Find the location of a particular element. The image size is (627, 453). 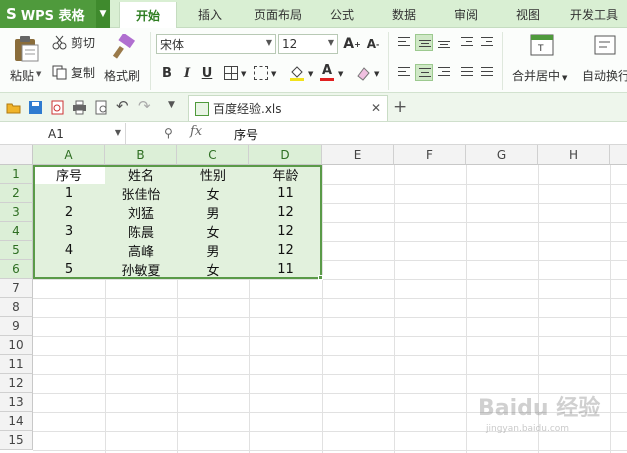

row-header: 5 is located at coordinates (16, 250).